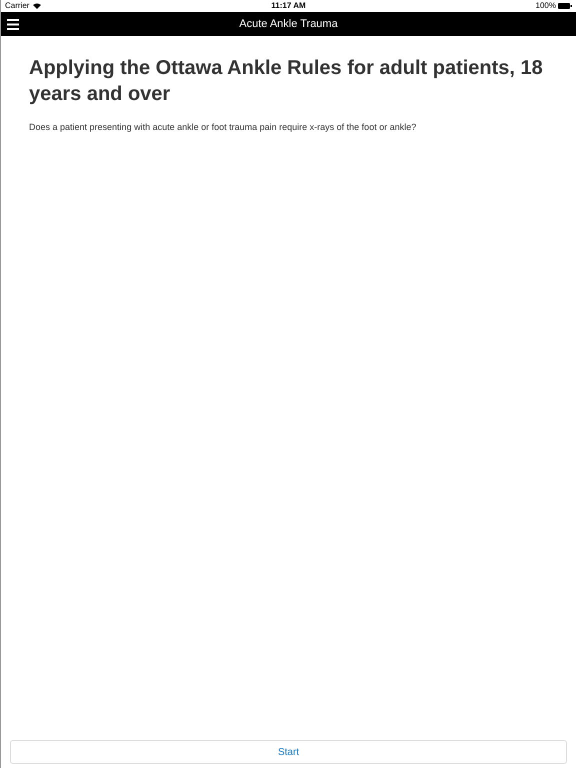 This screenshot has width=576, height=768. What do you see at coordinates (288, 24) in the screenshot?
I see `nav-title: Acute Ankle Trauma` at bounding box center [288, 24].